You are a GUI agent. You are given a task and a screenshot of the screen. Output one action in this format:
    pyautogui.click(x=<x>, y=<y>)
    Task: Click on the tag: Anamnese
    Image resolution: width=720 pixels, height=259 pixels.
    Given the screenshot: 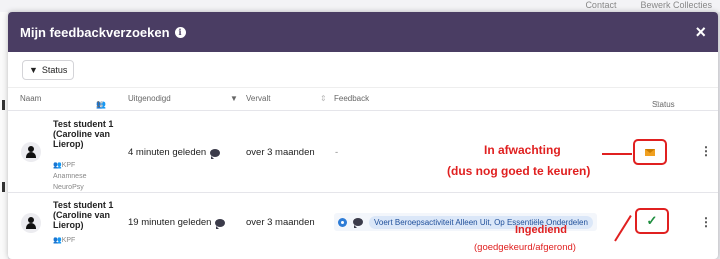 What is the action you would take?
    pyautogui.click(x=70, y=176)
    